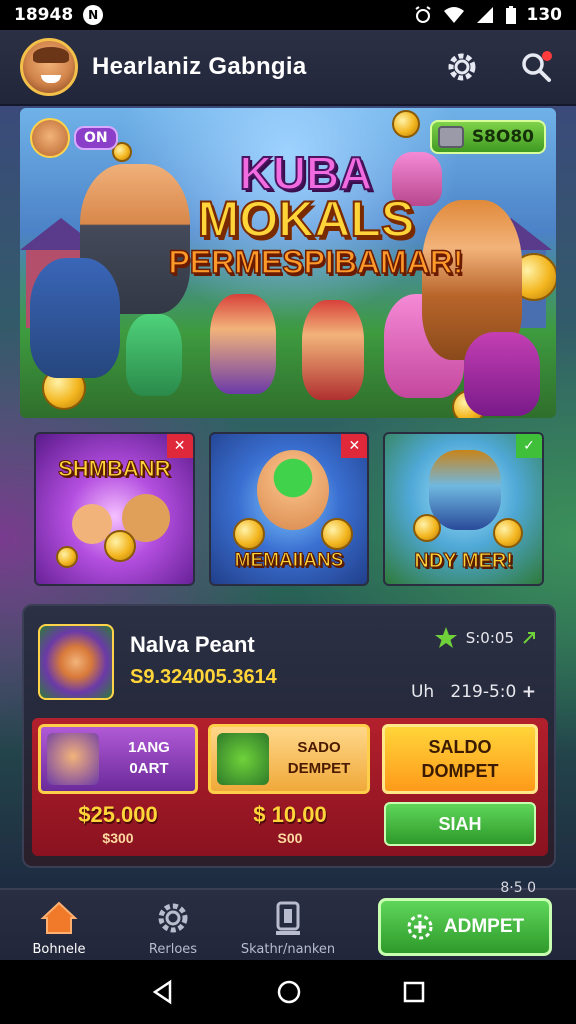  What do you see at coordinates (544, 15) in the screenshot?
I see `status-battery-text: 130` at bounding box center [544, 15].